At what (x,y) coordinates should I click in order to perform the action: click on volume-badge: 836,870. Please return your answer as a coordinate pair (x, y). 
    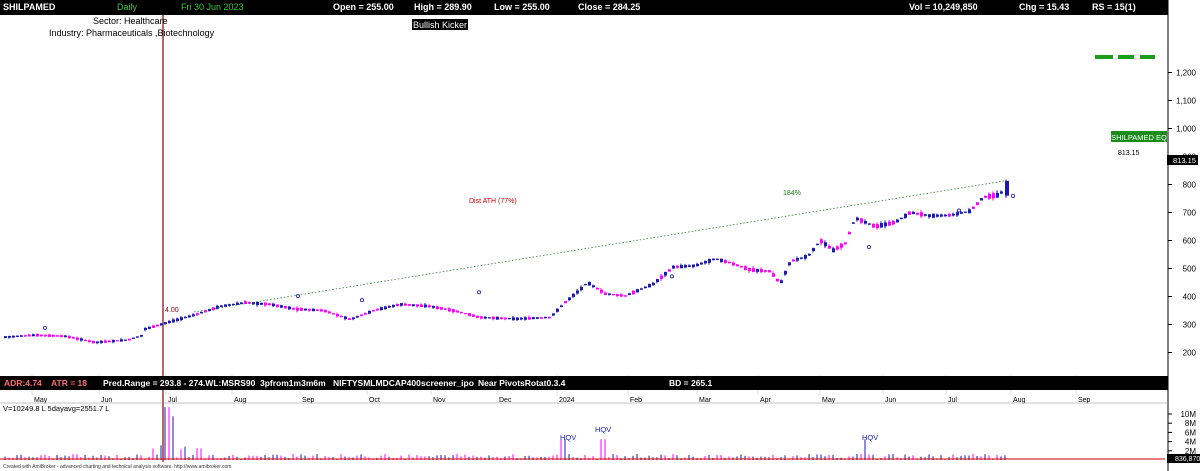
    Looking at the image, I should click on (1187, 459).